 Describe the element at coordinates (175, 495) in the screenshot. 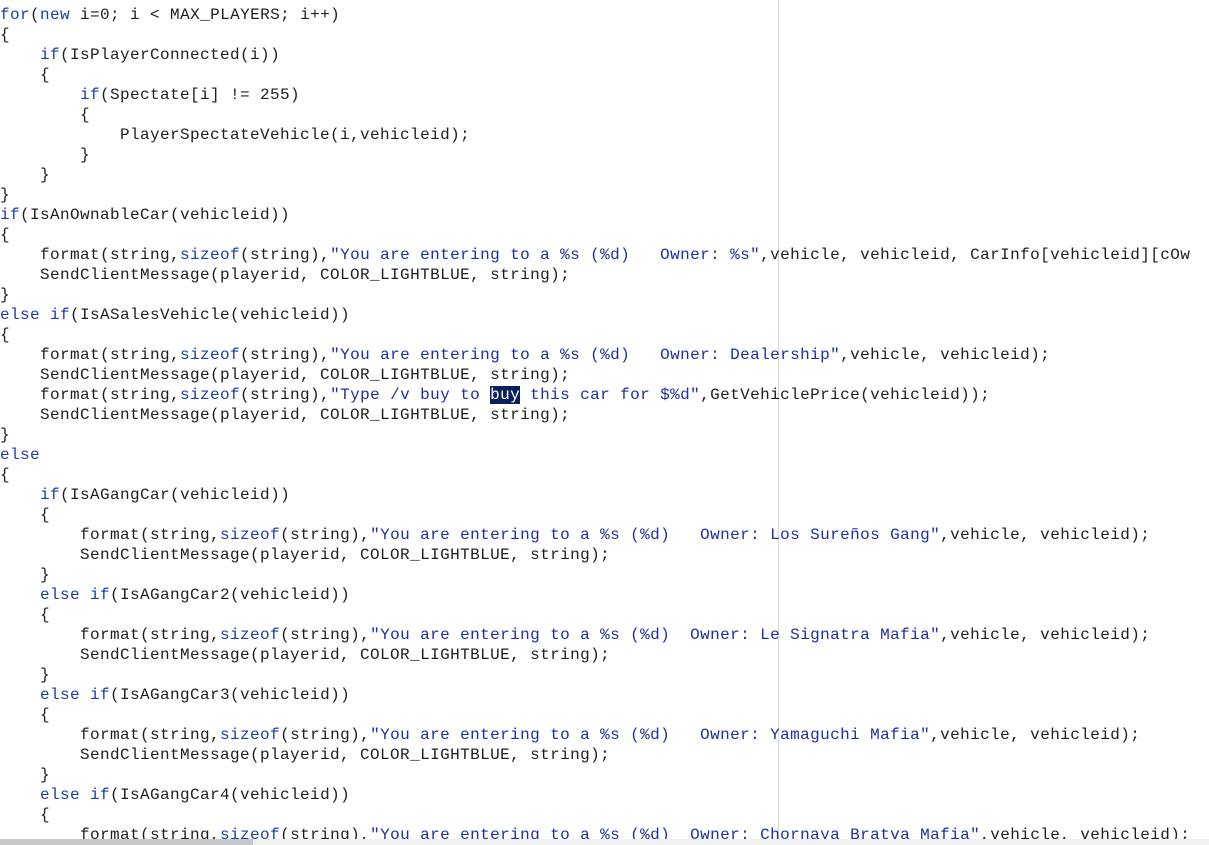

I see `code-token: (IsAGangCar(vehicleid))` at that location.